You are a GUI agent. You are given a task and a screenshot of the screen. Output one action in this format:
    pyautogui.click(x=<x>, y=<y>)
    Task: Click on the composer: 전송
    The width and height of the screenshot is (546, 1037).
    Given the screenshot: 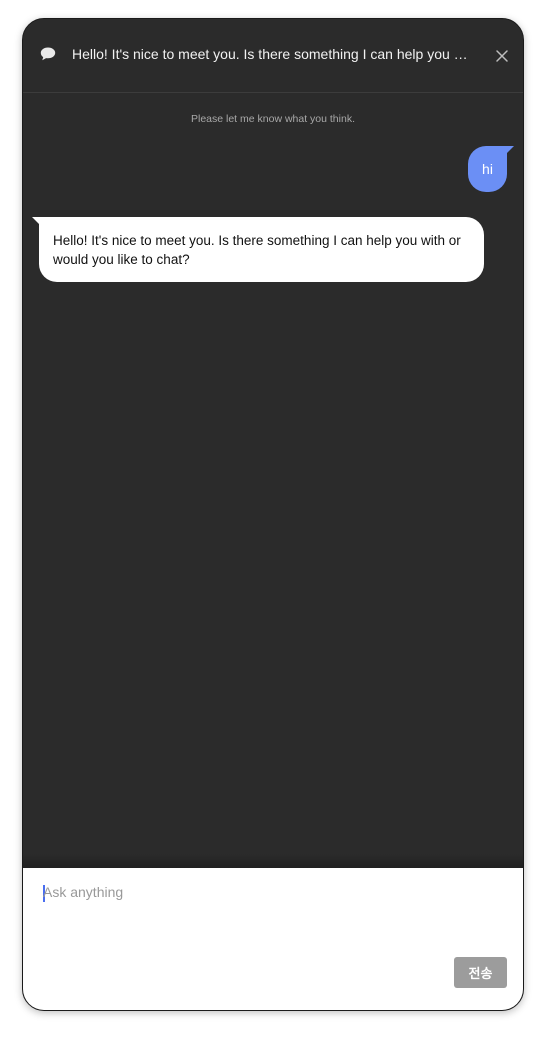 What is the action you would take?
    pyautogui.click(x=273, y=939)
    